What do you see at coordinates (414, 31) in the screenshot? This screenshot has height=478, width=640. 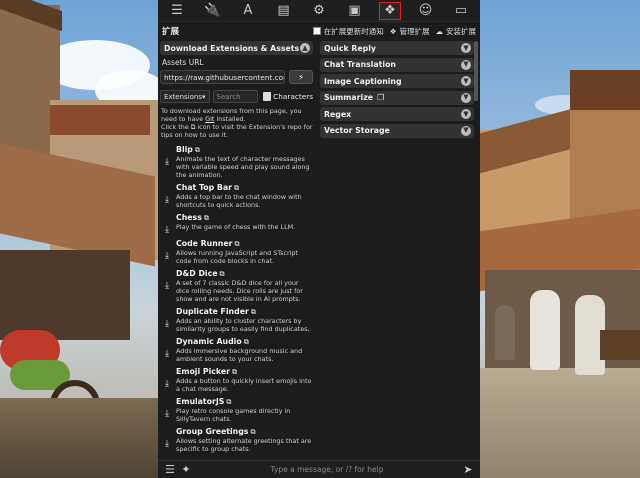 I see `manage-extensions-label: 管理扩展` at bounding box center [414, 31].